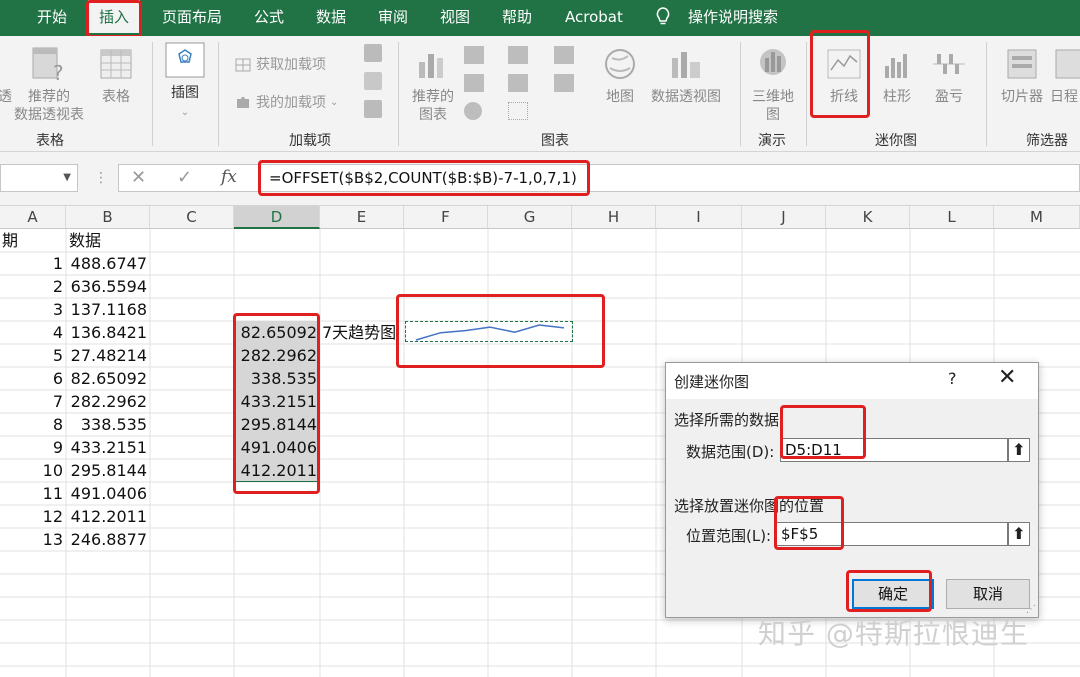  What do you see at coordinates (564, 55) in the screenshot?
I see `waterfall-chart-icon` at bounding box center [564, 55].